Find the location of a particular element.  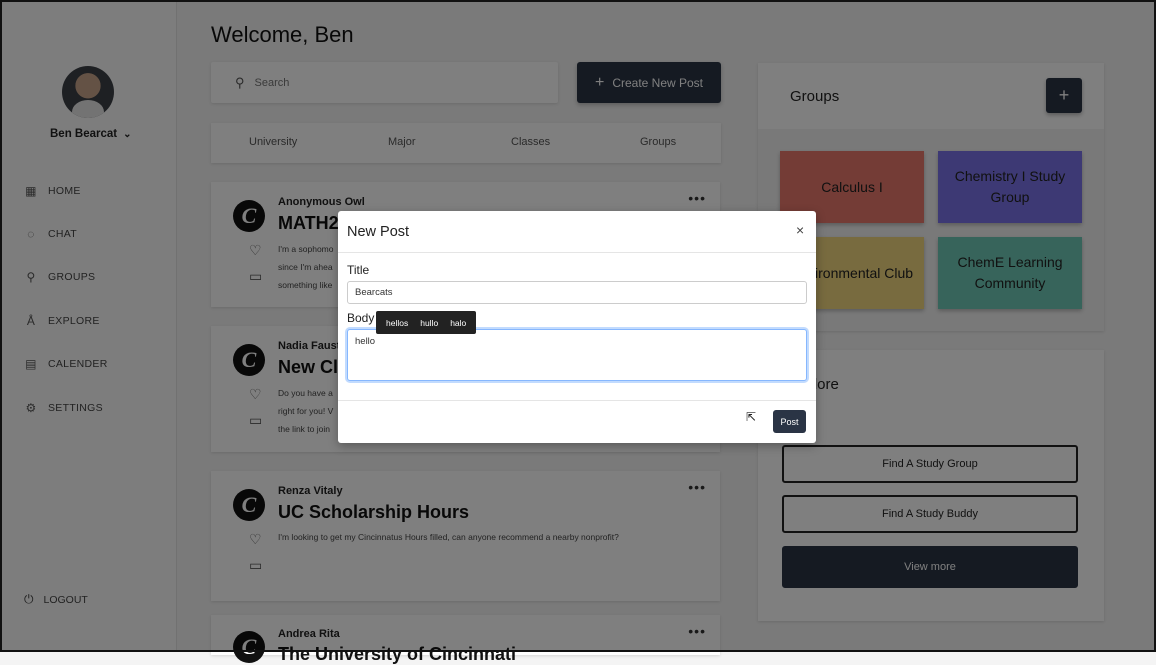

suggestion-item: hullo is located at coordinates (429, 323).